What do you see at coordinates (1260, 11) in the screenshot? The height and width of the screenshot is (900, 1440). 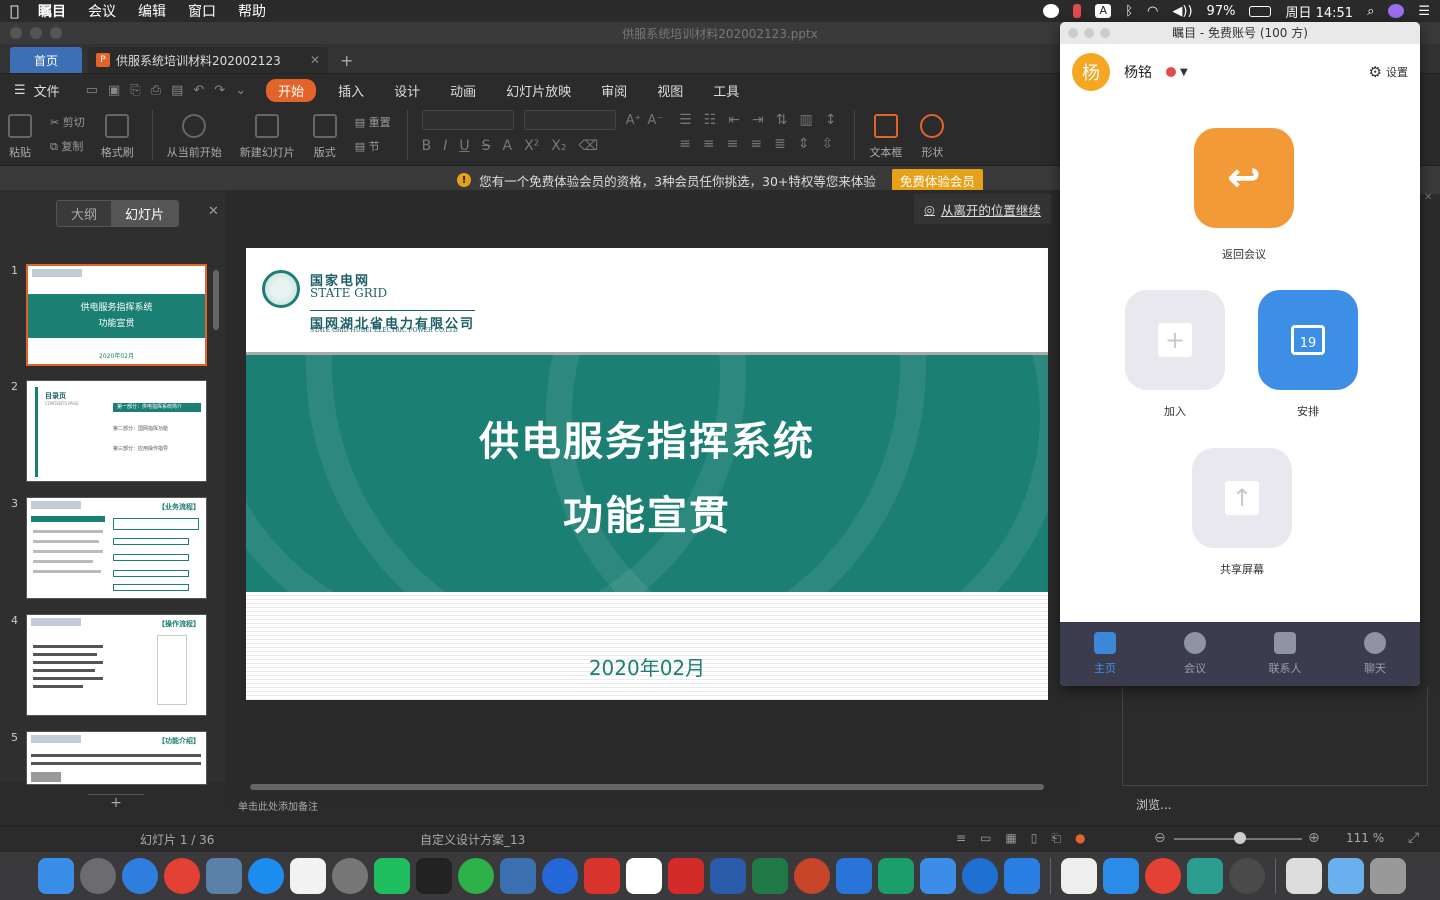 I see `battery-icon` at bounding box center [1260, 11].